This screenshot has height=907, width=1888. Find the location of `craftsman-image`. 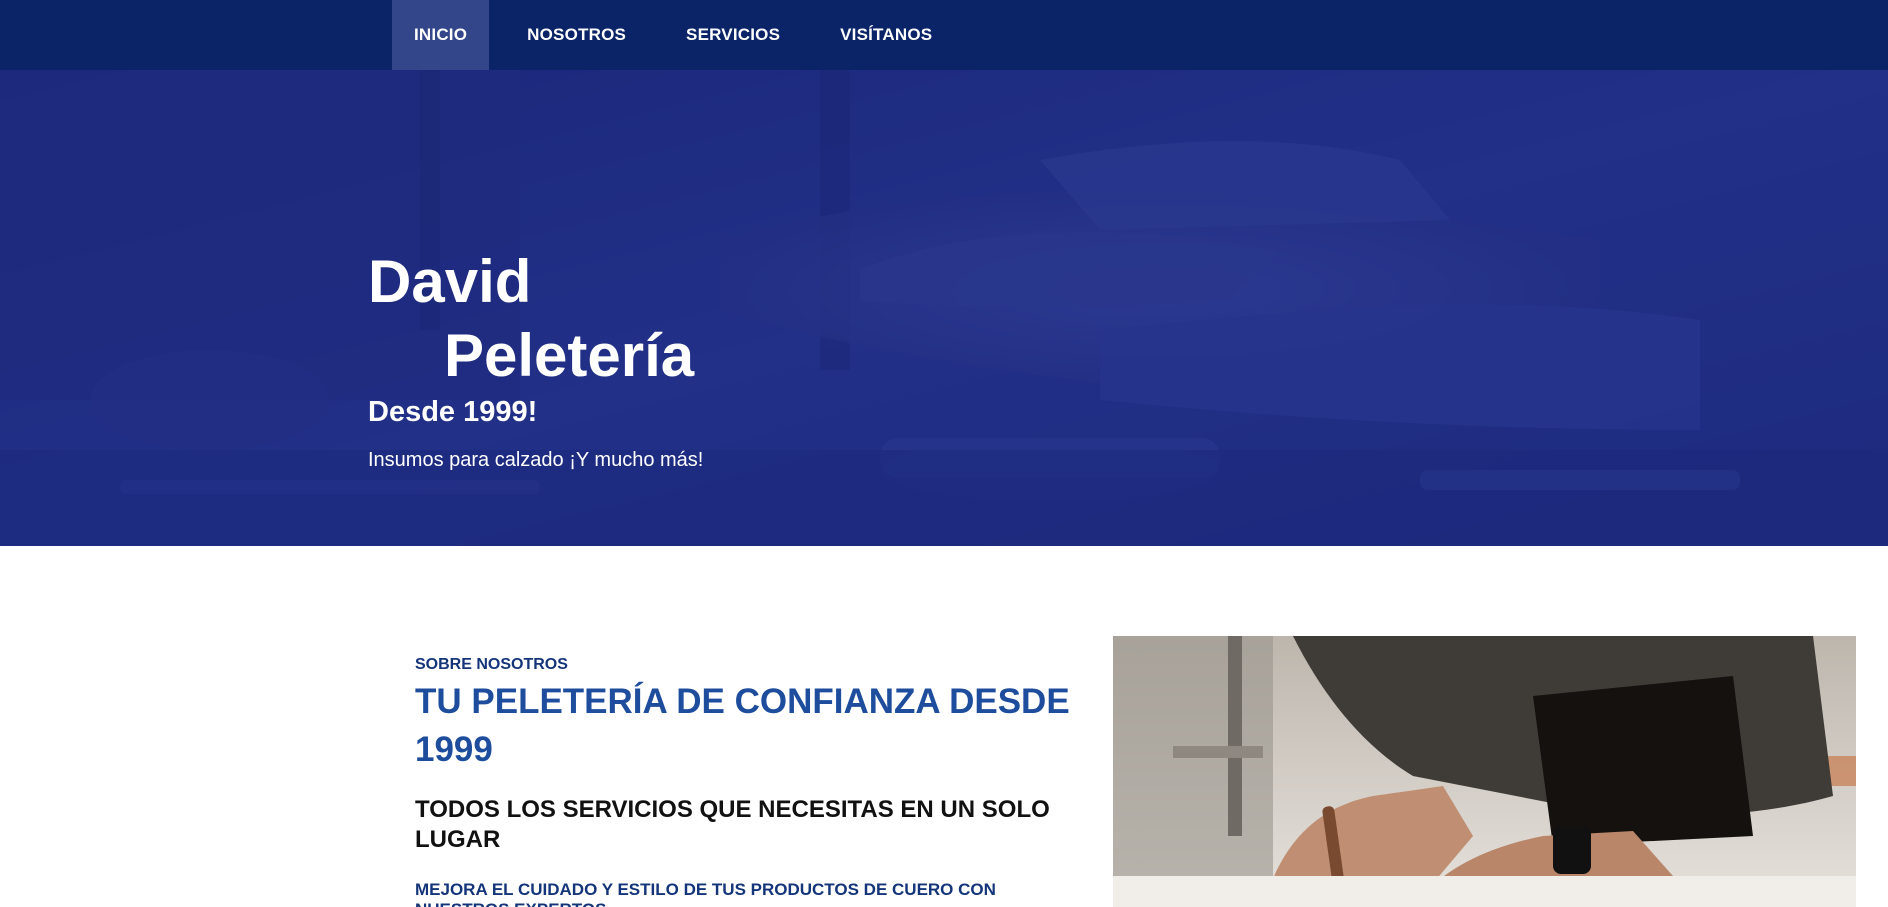

craftsman-image is located at coordinates (1484, 771).